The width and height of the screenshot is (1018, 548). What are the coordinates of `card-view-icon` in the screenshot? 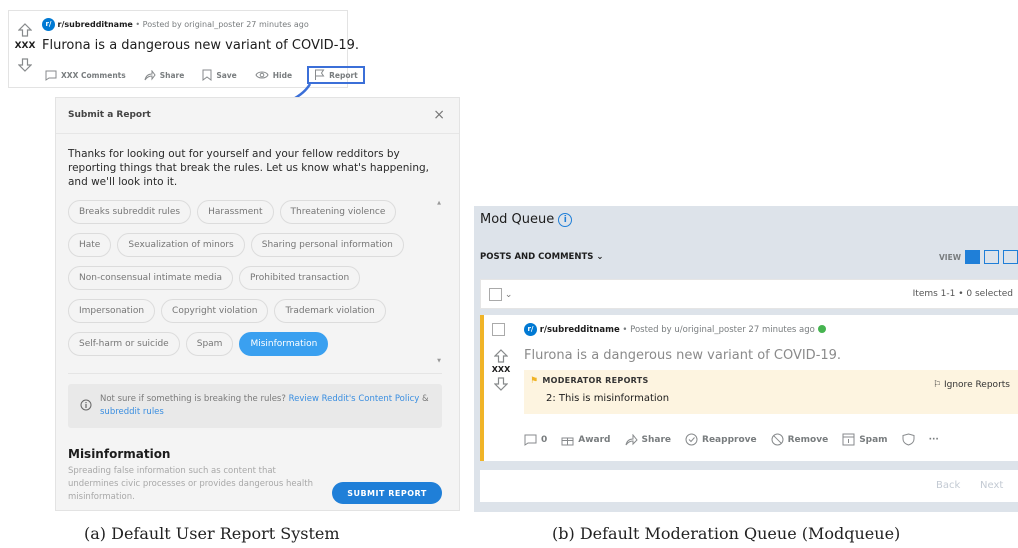 It's located at (972, 257).